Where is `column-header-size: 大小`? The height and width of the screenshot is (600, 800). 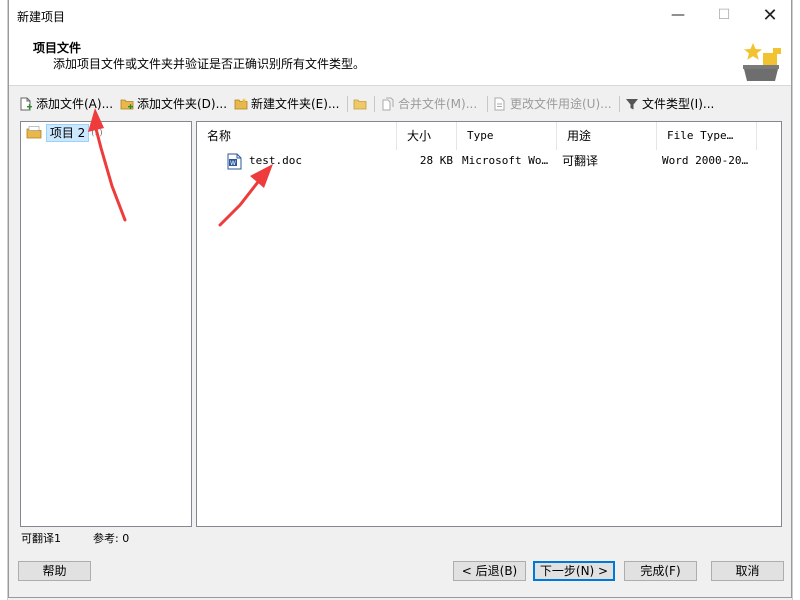
column-header-size: 大小 is located at coordinates (427, 136).